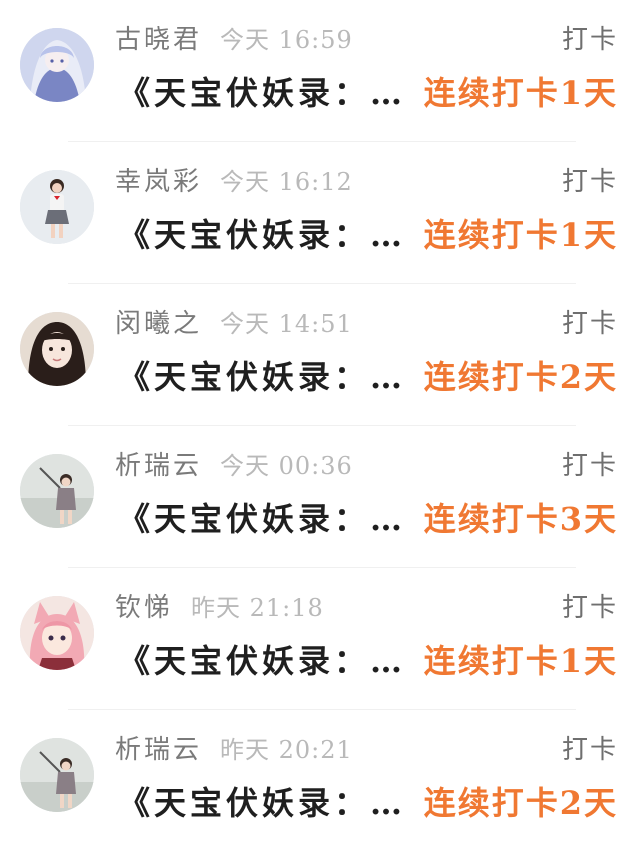  What do you see at coordinates (158, 324) in the screenshot?
I see `username: 闵曦之` at bounding box center [158, 324].